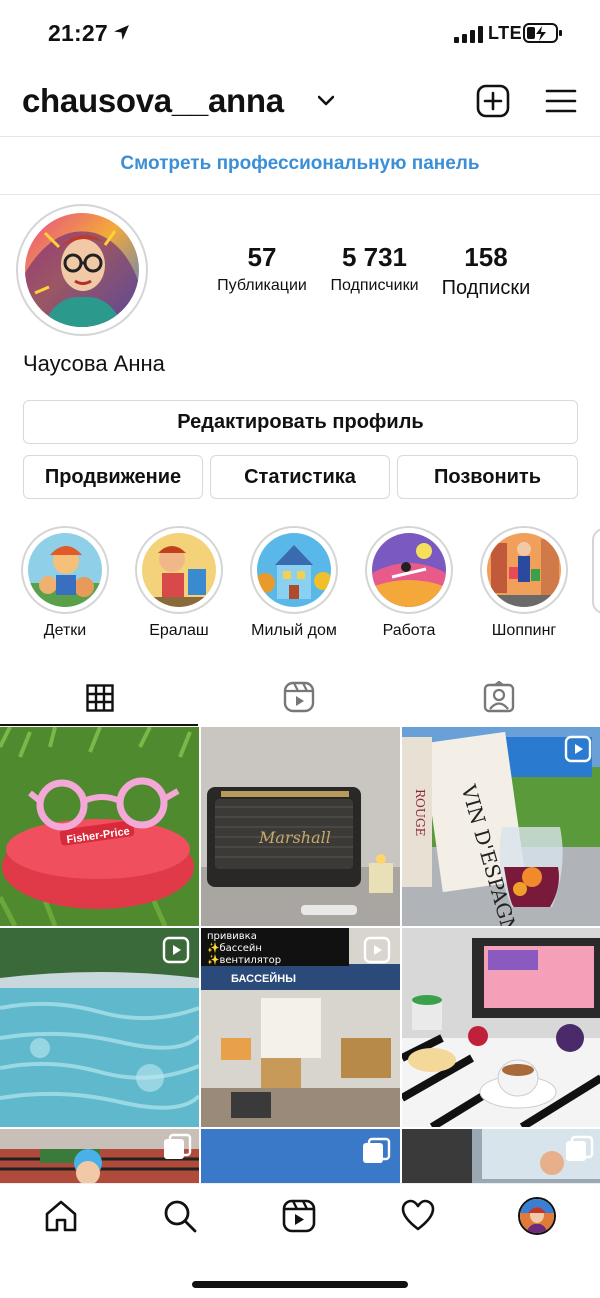 This screenshot has height=1298, width=600. I want to click on posts-count: 57, so click(262, 257).